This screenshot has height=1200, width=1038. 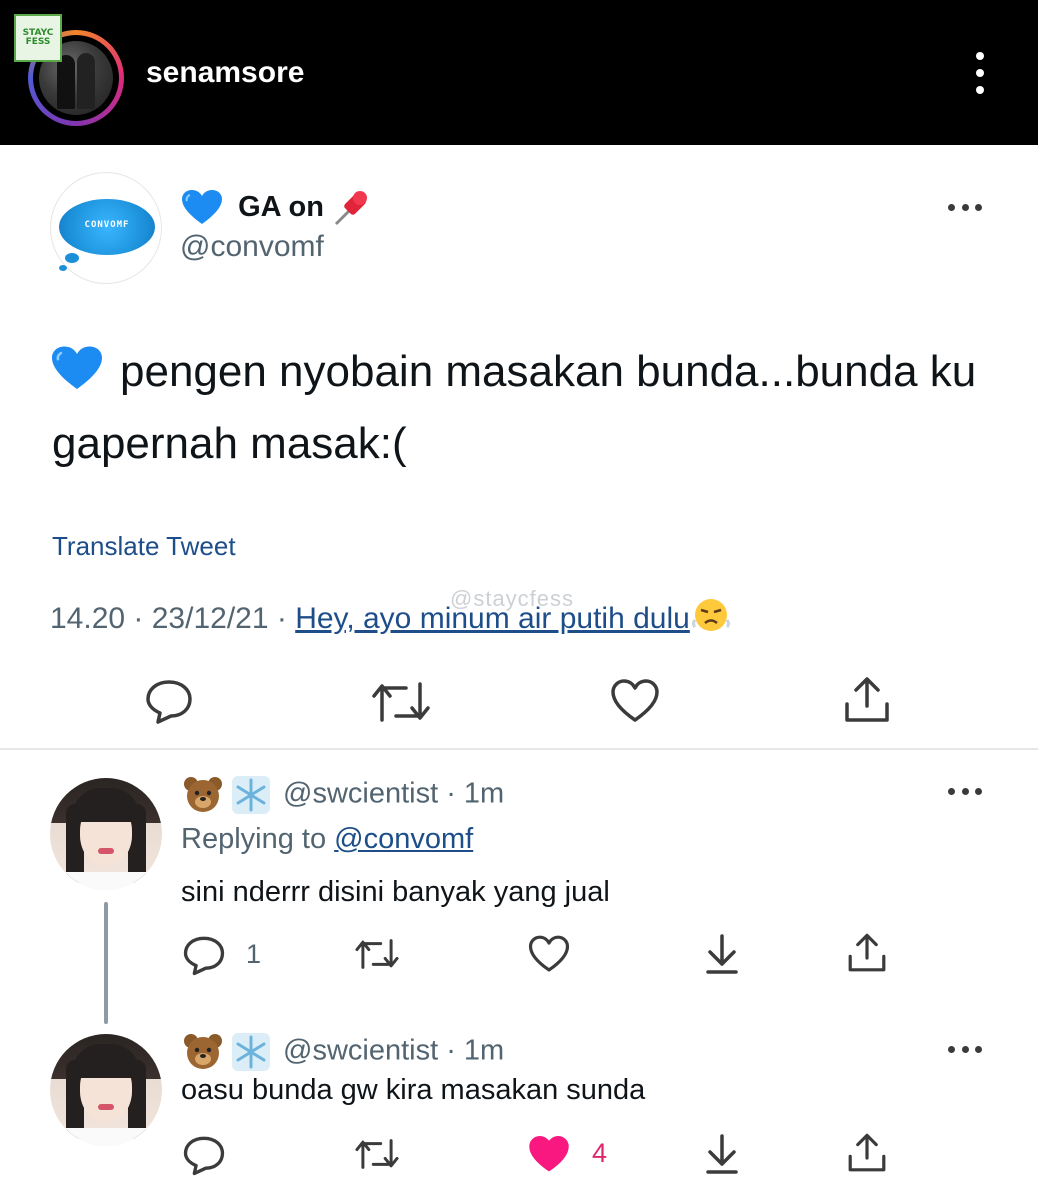 I want to click on tweet-avatar: CONVOMF, so click(x=106, y=228).